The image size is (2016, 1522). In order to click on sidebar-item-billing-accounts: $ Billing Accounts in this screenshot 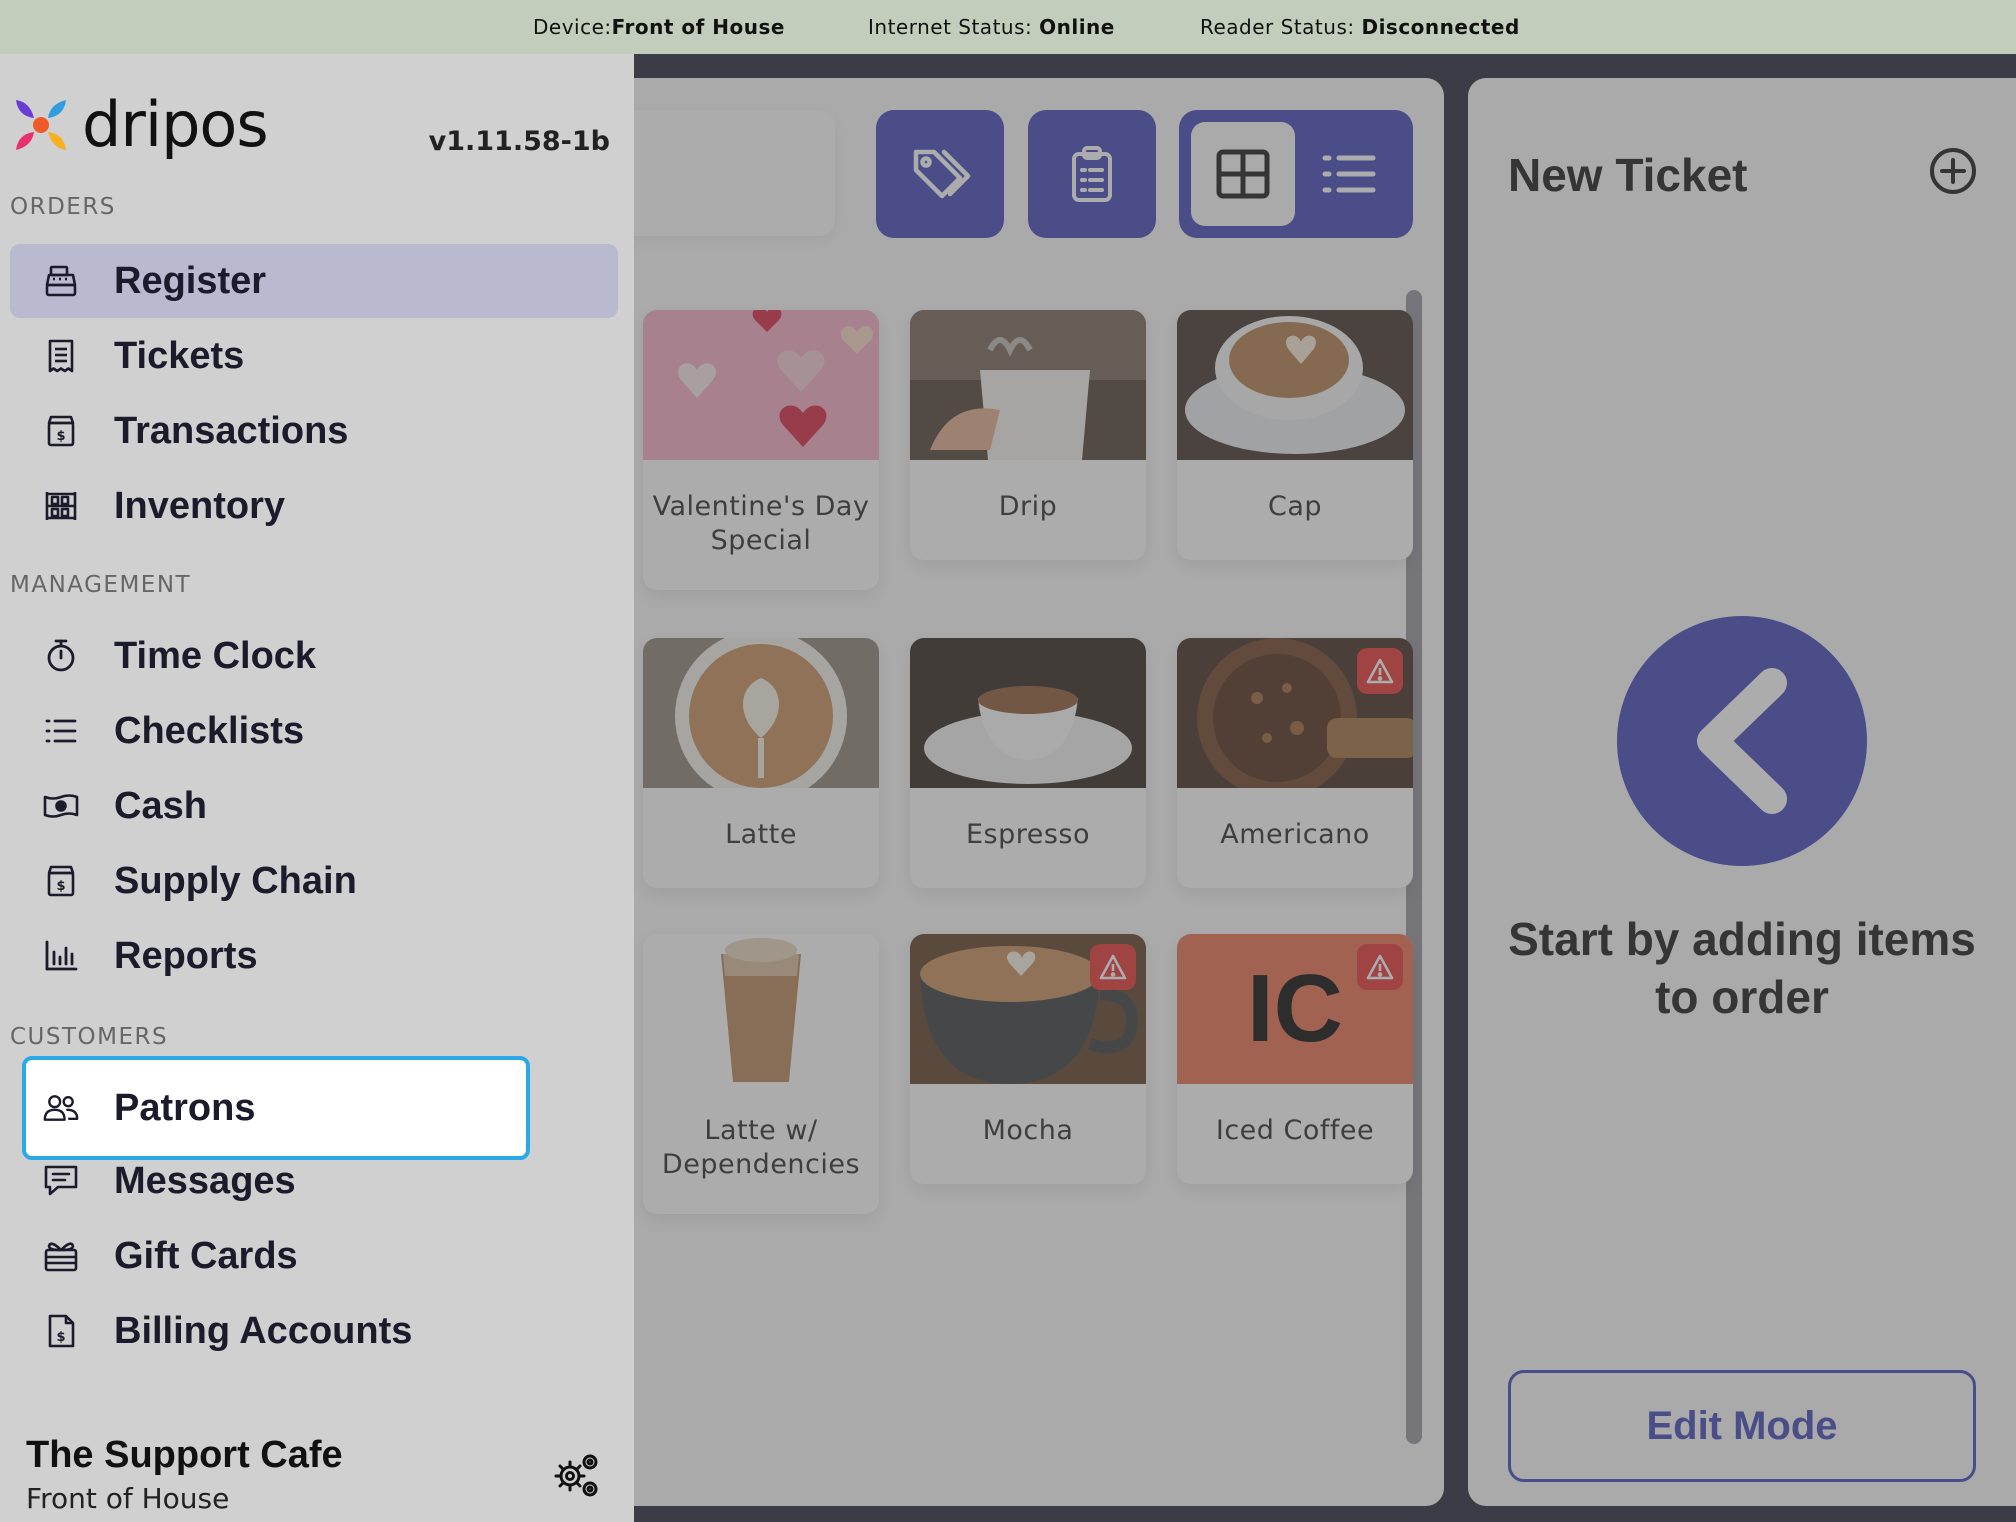, I will do `click(314, 1331)`.